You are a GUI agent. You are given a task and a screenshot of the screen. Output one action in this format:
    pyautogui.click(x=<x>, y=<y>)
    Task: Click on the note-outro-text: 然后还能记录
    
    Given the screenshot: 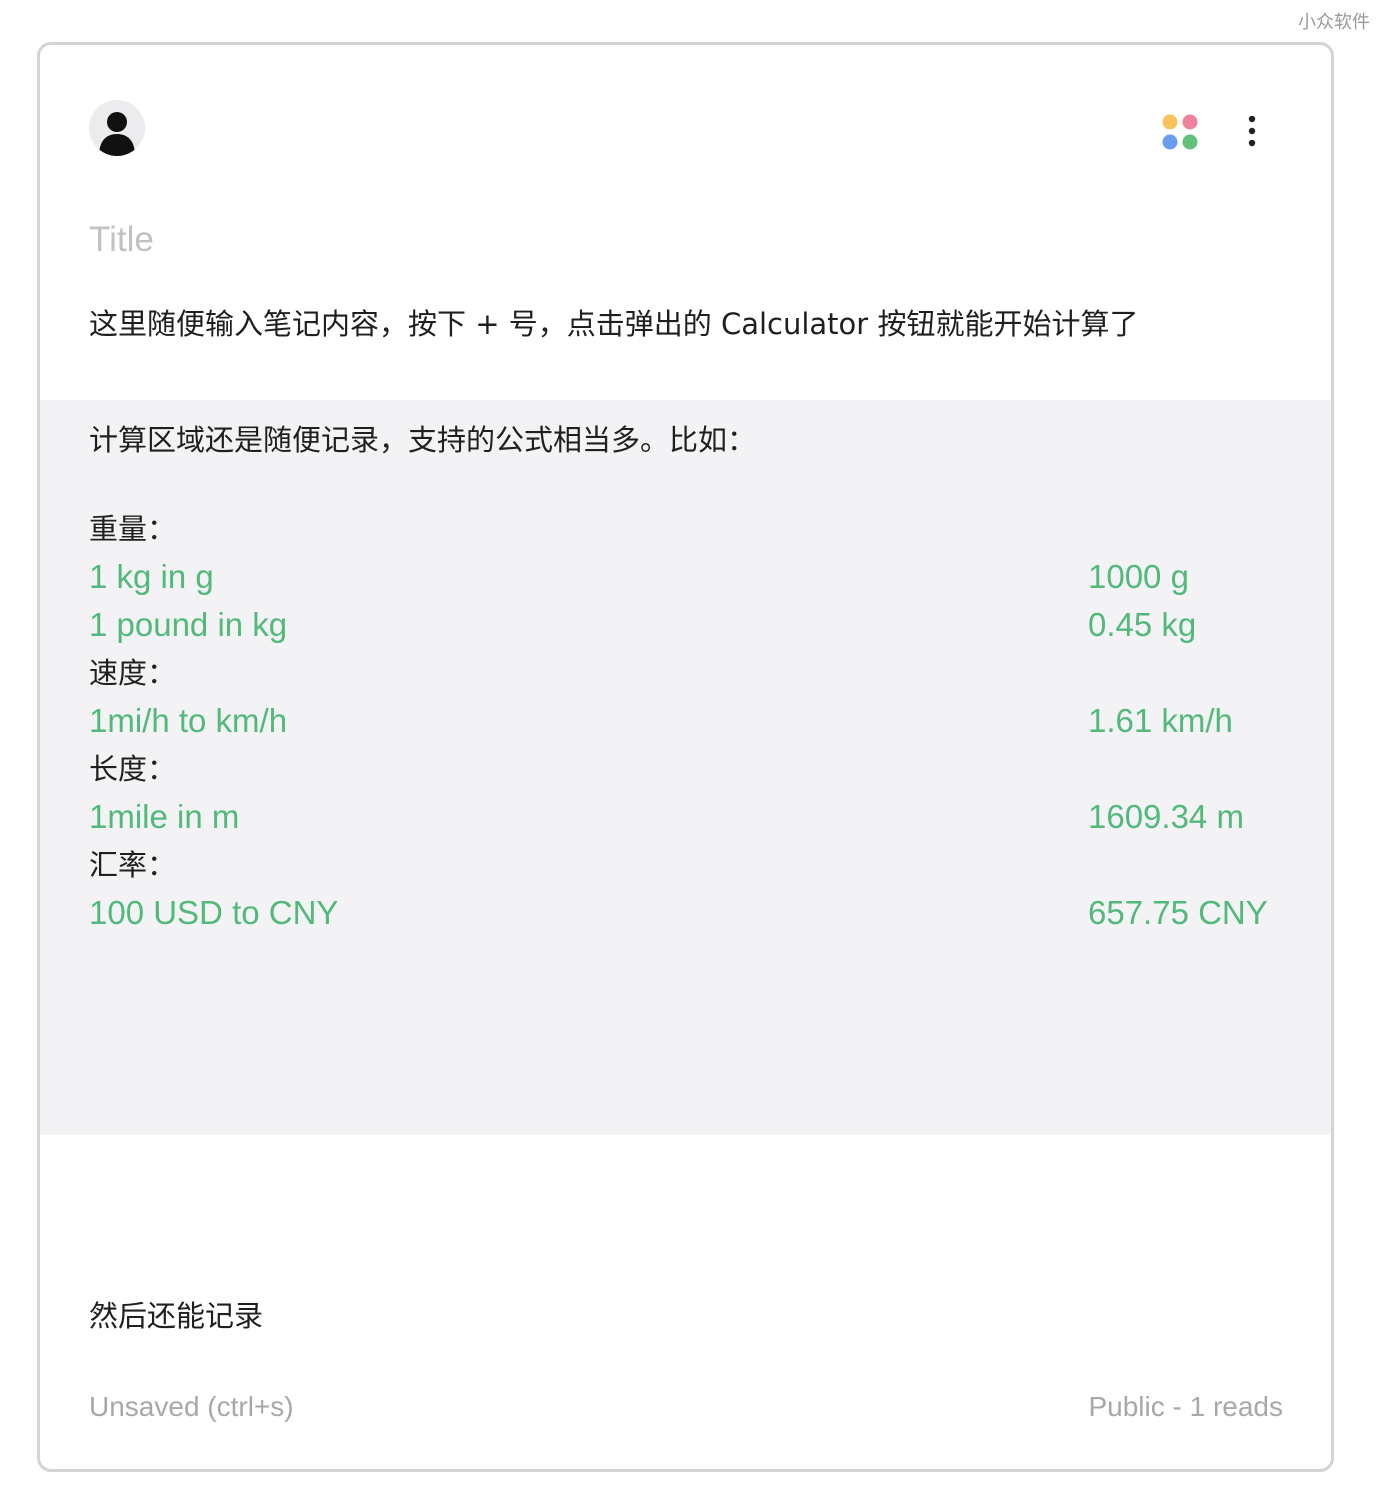 What is the action you would take?
    pyautogui.click(x=176, y=1314)
    